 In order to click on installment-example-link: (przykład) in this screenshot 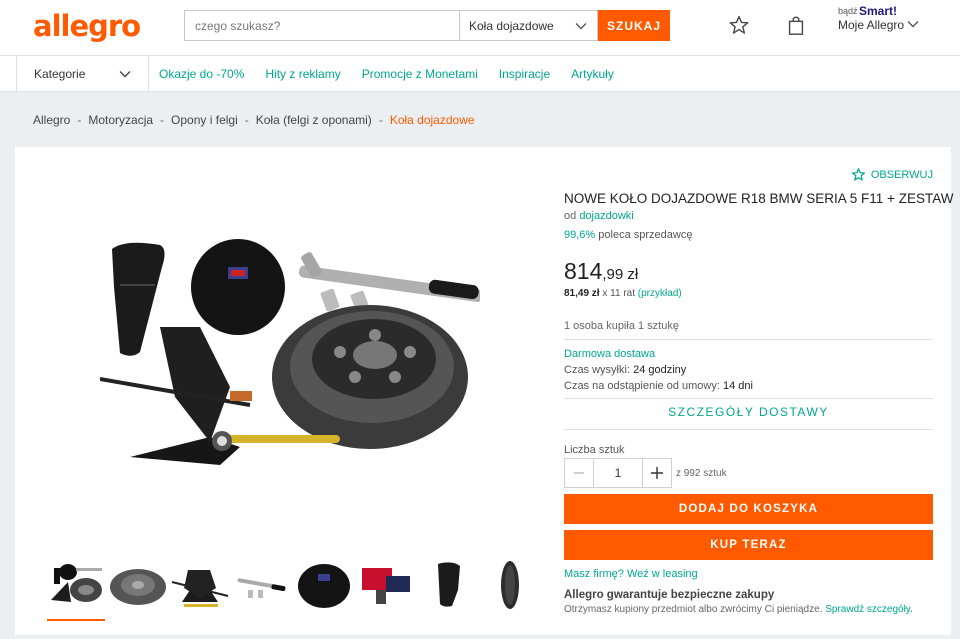, I will do `click(660, 293)`.